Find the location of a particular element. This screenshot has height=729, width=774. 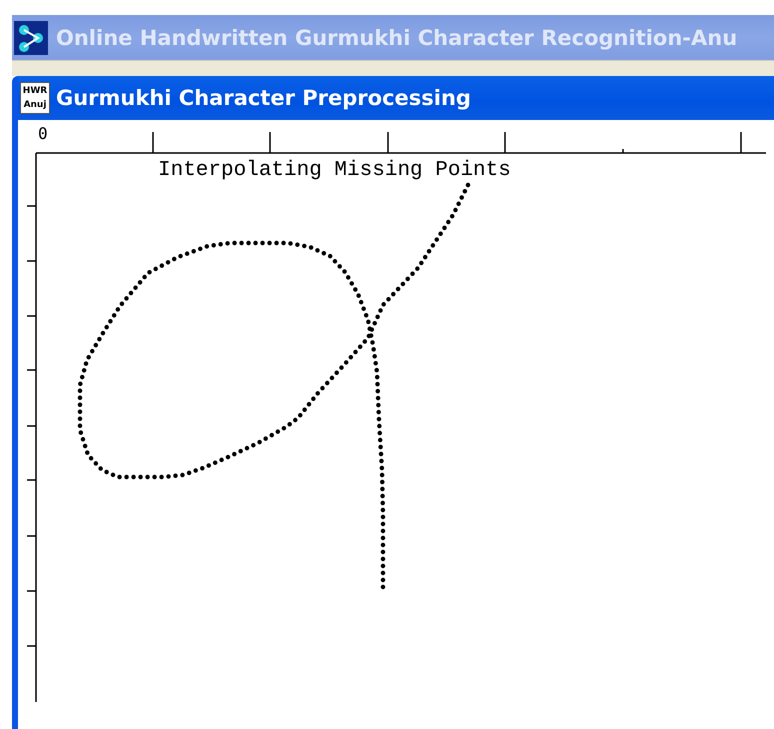

window-title: Online Handwritten Gurmukhi Character Recognition-Anu is located at coordinates (397, 38).